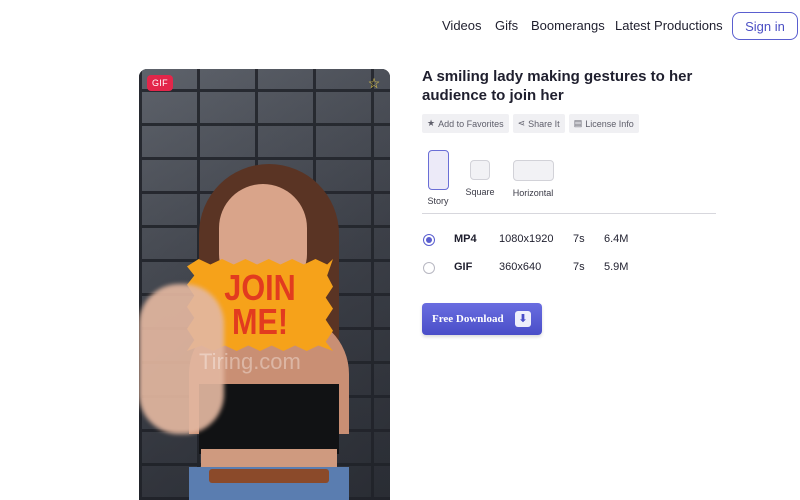 The image size is (800, 500). Describe the element at coordinates (260, 287) in the screenshot. I see `sign-text-line1: JOIN` at that location.